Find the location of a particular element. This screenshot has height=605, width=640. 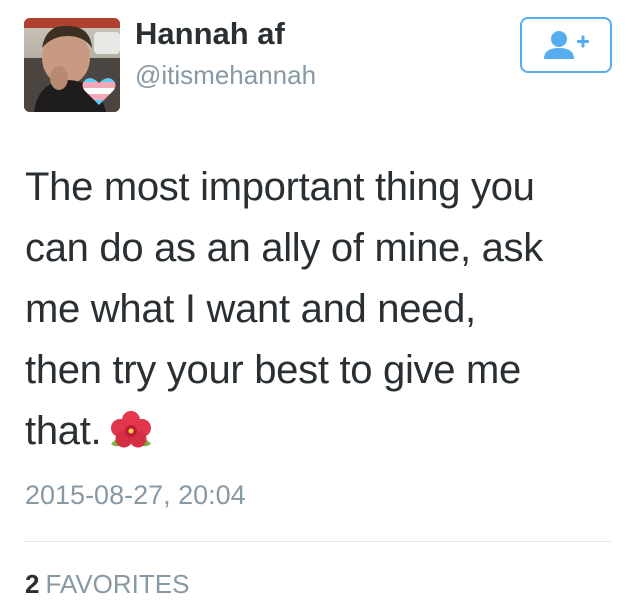

favorites-stat: 2 FAVORITES is located at coordinates (107, 584).